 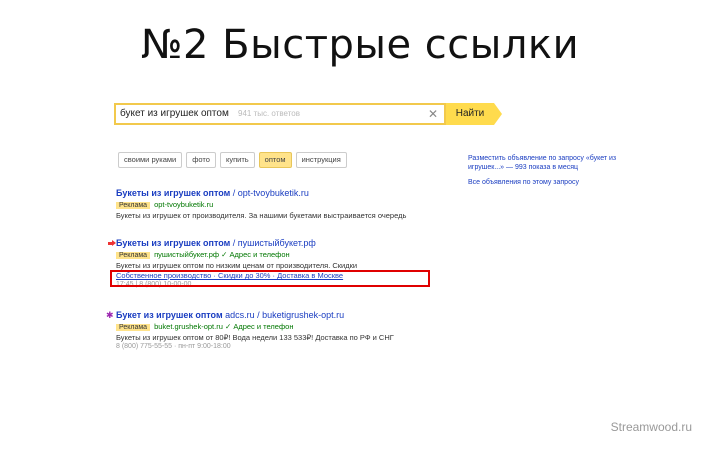 What do you see at coordinates (474, 114) in the screenshot?
I see `search-button: Найти` at bounding box center [474, 114].